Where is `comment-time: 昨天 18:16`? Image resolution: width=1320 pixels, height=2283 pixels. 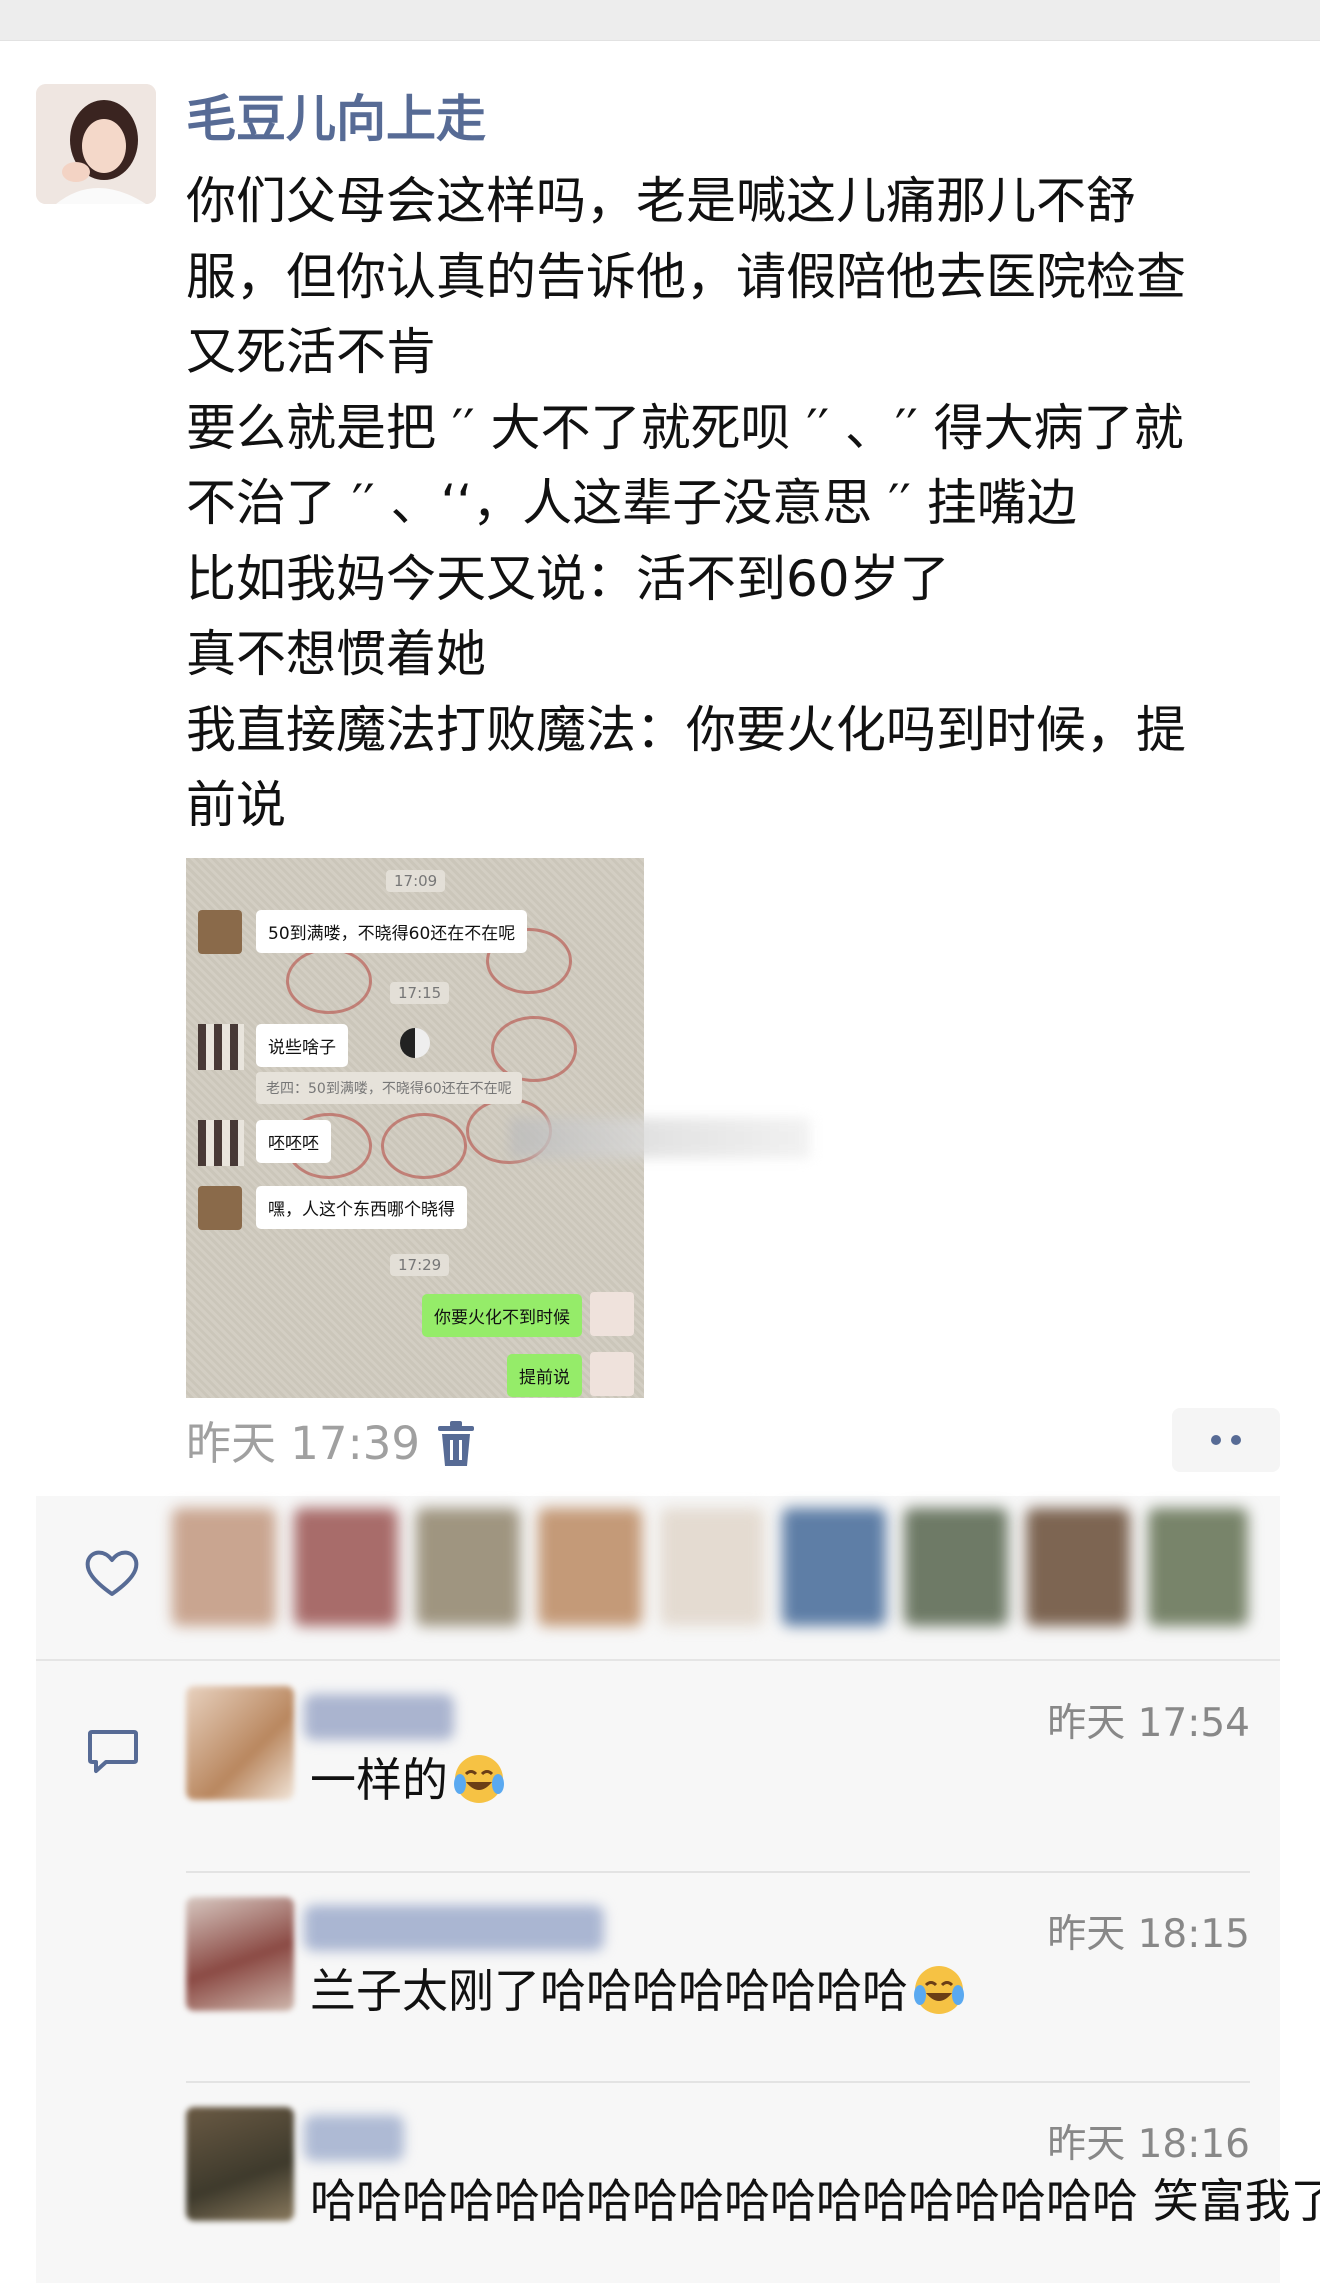 comment-time: 昨天 18:16 is located at coordinates (1148, 2144).